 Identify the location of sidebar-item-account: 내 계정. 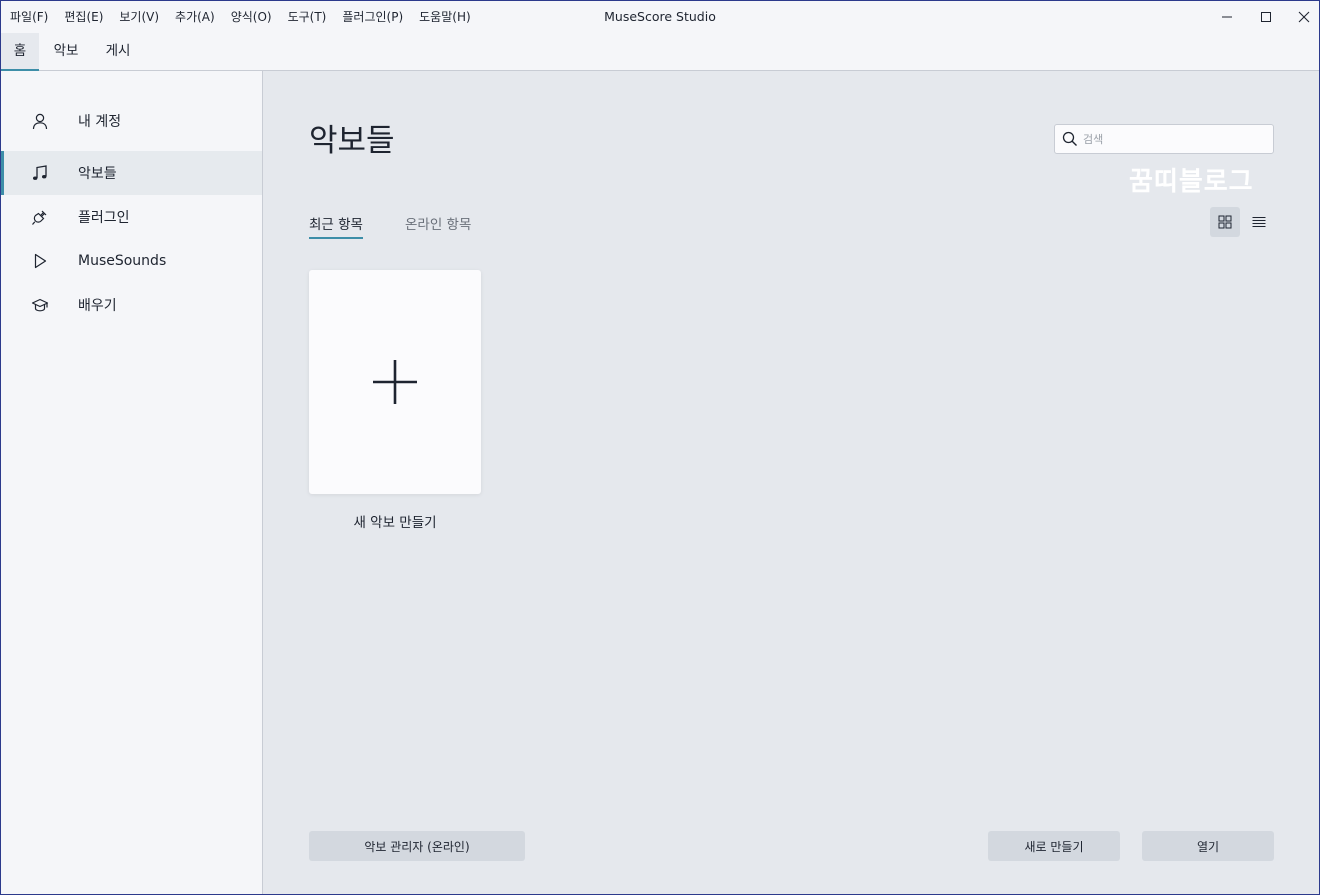
(131, 121).